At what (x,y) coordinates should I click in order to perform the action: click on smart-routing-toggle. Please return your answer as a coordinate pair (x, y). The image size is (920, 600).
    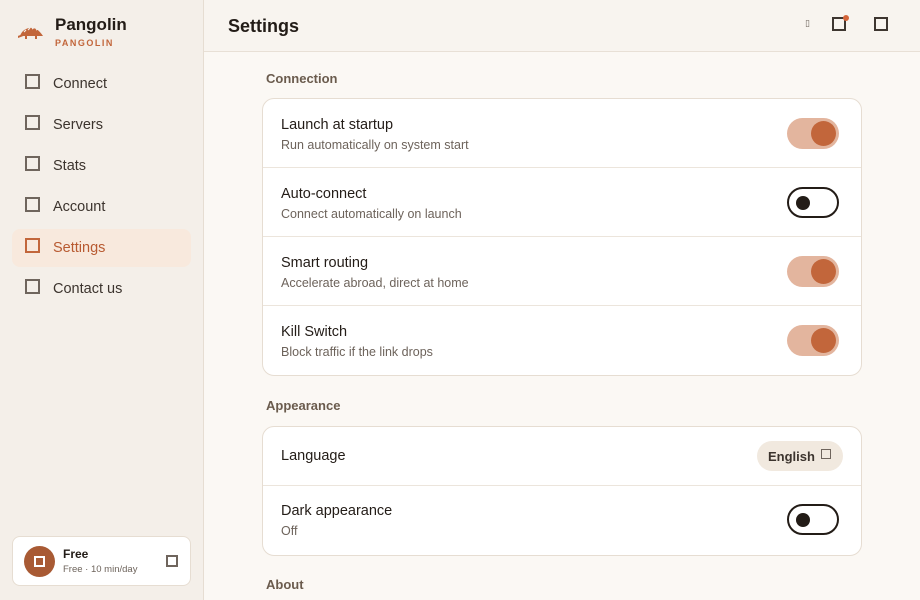
    Looking at the image, I should click on (813, 271).